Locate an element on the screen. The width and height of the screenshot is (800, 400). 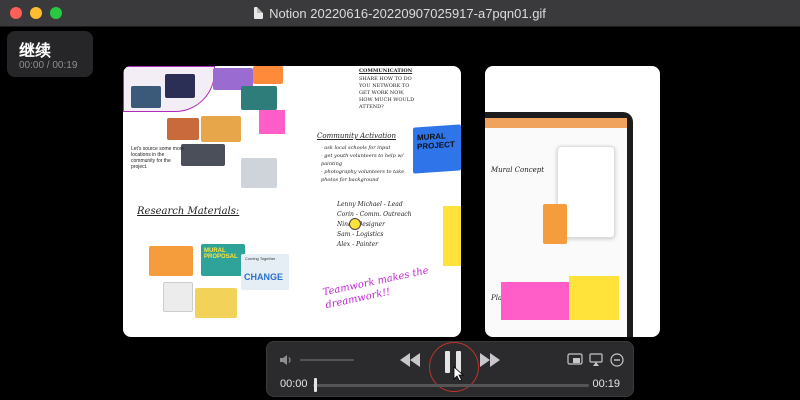
mural-project-text: MURAL PROJECT is located at coordinates (436, 141).